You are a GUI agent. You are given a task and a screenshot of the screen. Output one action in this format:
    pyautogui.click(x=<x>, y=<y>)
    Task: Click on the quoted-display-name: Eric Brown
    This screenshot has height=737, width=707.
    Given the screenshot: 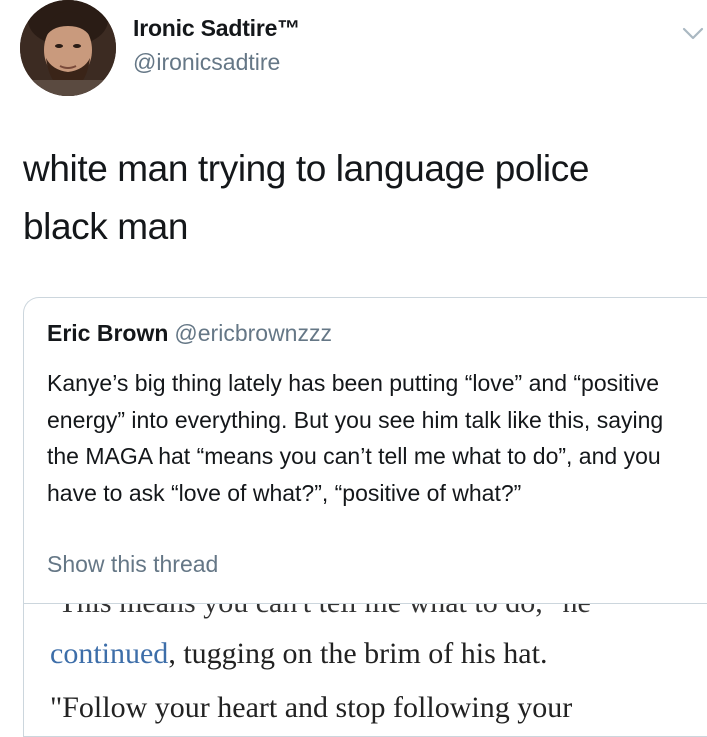 What is the action you would take?
    pyautogui.click(x=108, y=333)
    